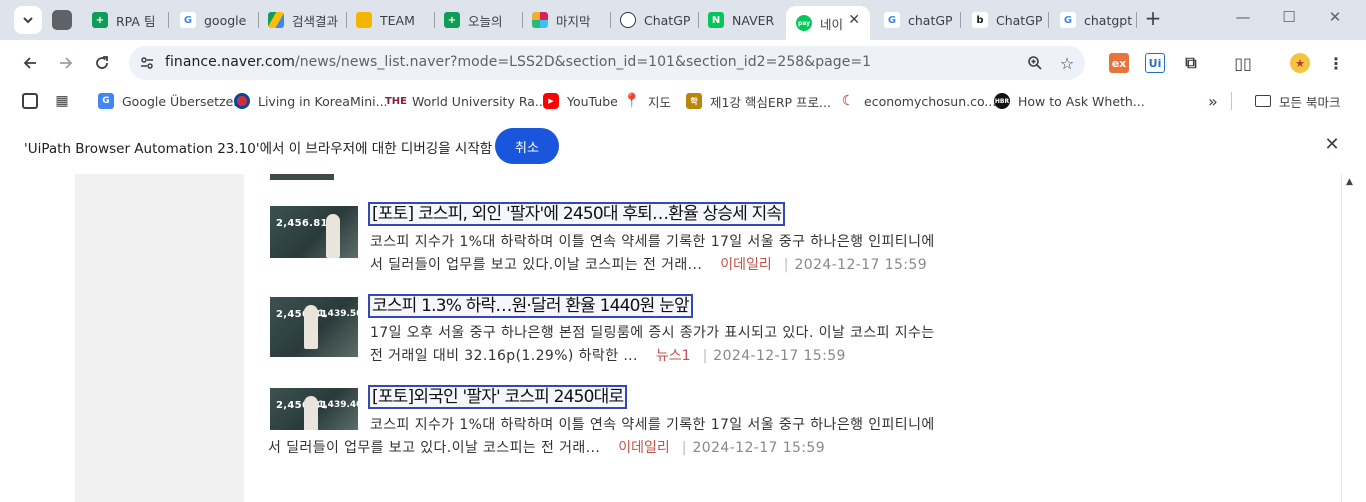  What do you see at coordinates (650, 498) in the screenshot?
I see `pagination-strip` at bounding box center [650, 498].